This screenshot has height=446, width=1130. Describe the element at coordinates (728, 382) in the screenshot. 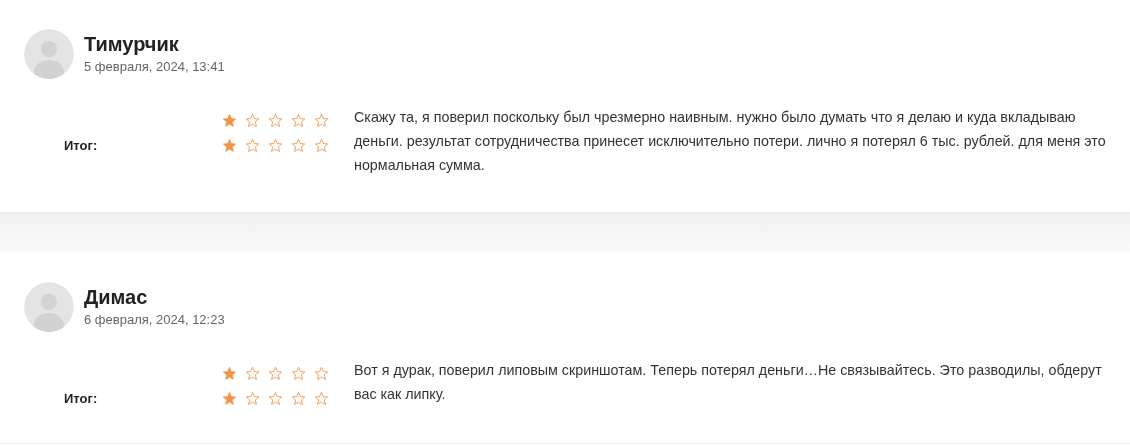

I see `review-text: Вот я дурак, поверил липовым скриншотам. Теперь потерял деньги…Не связывайтесь. Это разводилы, обдерут вас как липку.` at that location.